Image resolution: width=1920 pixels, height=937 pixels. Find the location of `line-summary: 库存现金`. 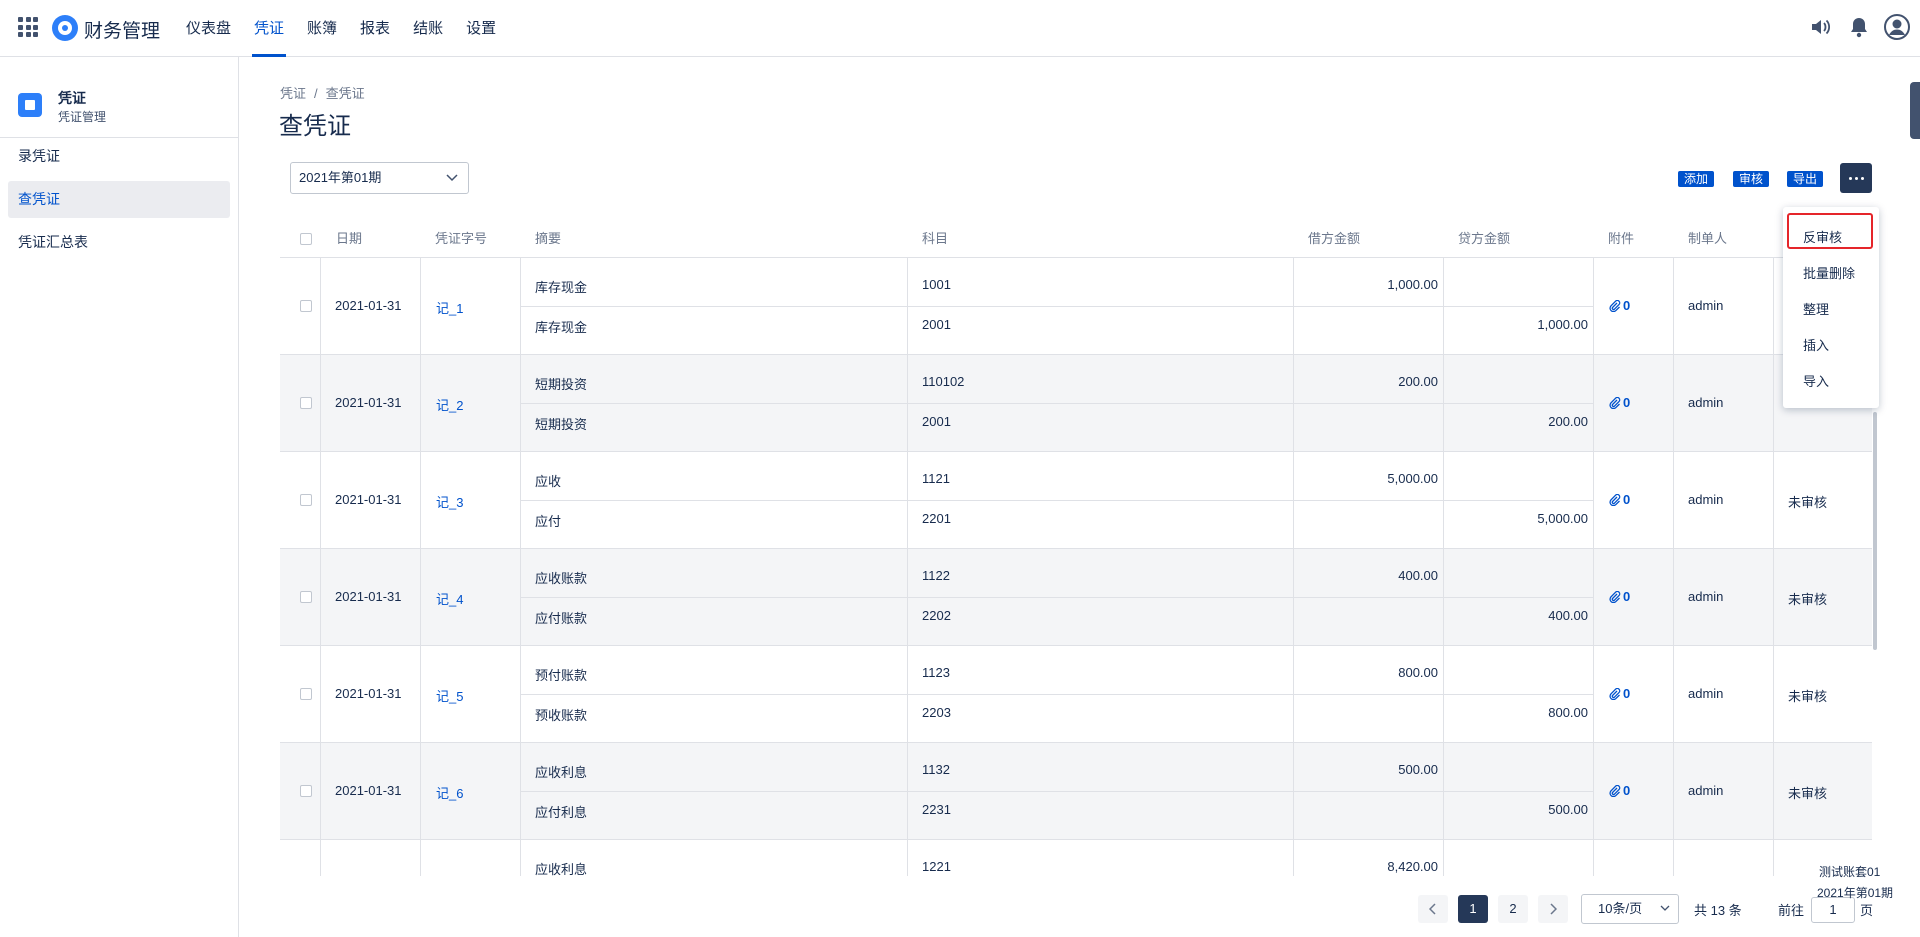

line-summary: 库存现金 is located at coordinates (561, 327).